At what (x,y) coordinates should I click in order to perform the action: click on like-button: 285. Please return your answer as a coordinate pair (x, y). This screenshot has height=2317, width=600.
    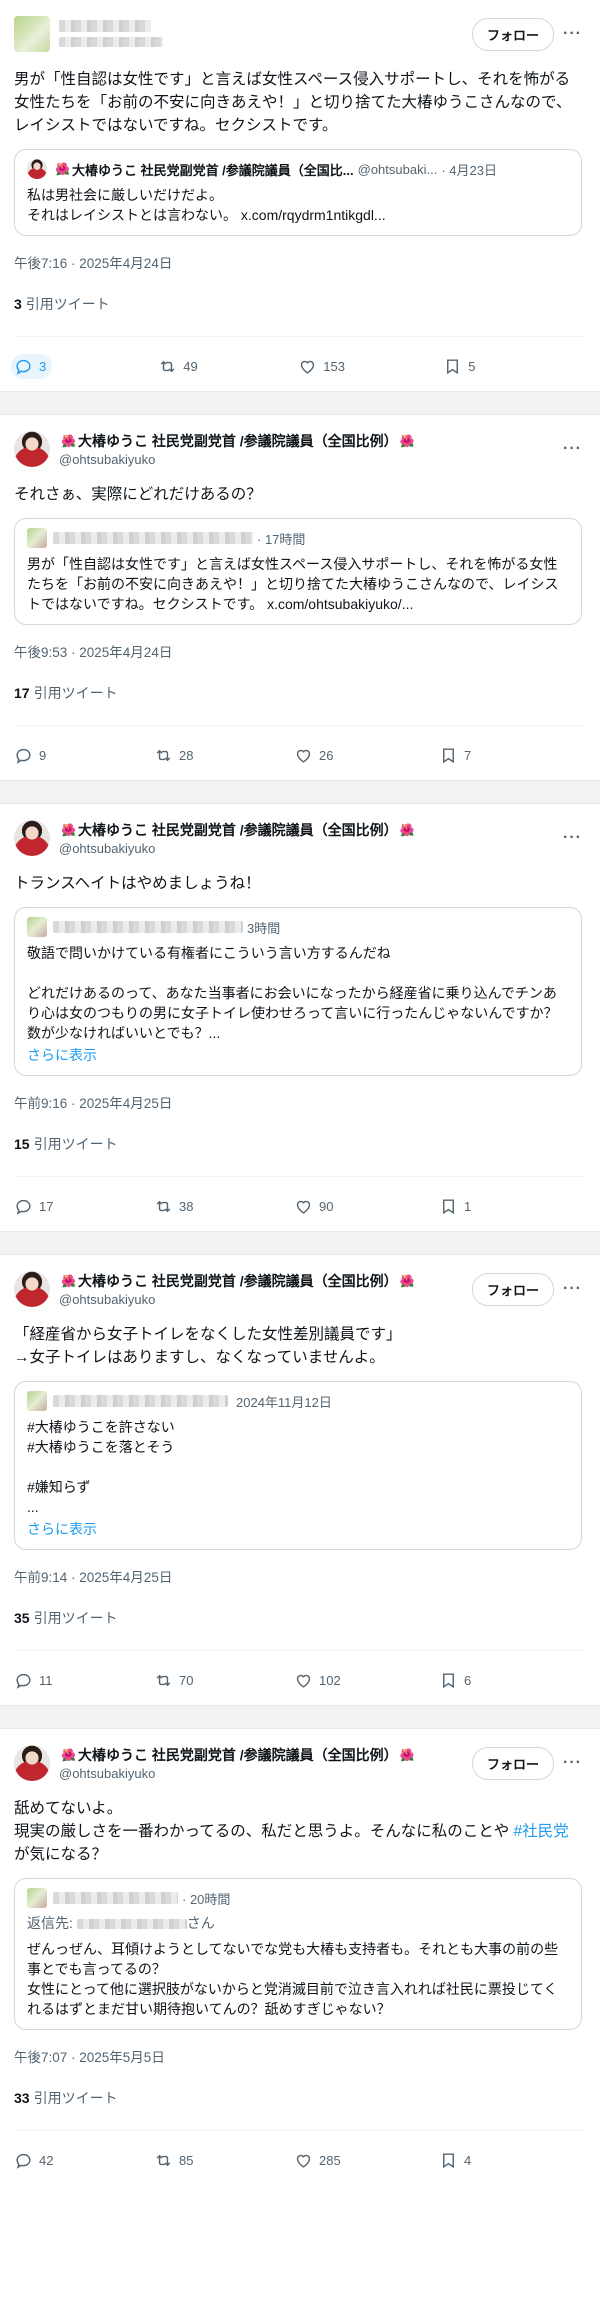
    Looking at the image, I should click on (366, 2160).